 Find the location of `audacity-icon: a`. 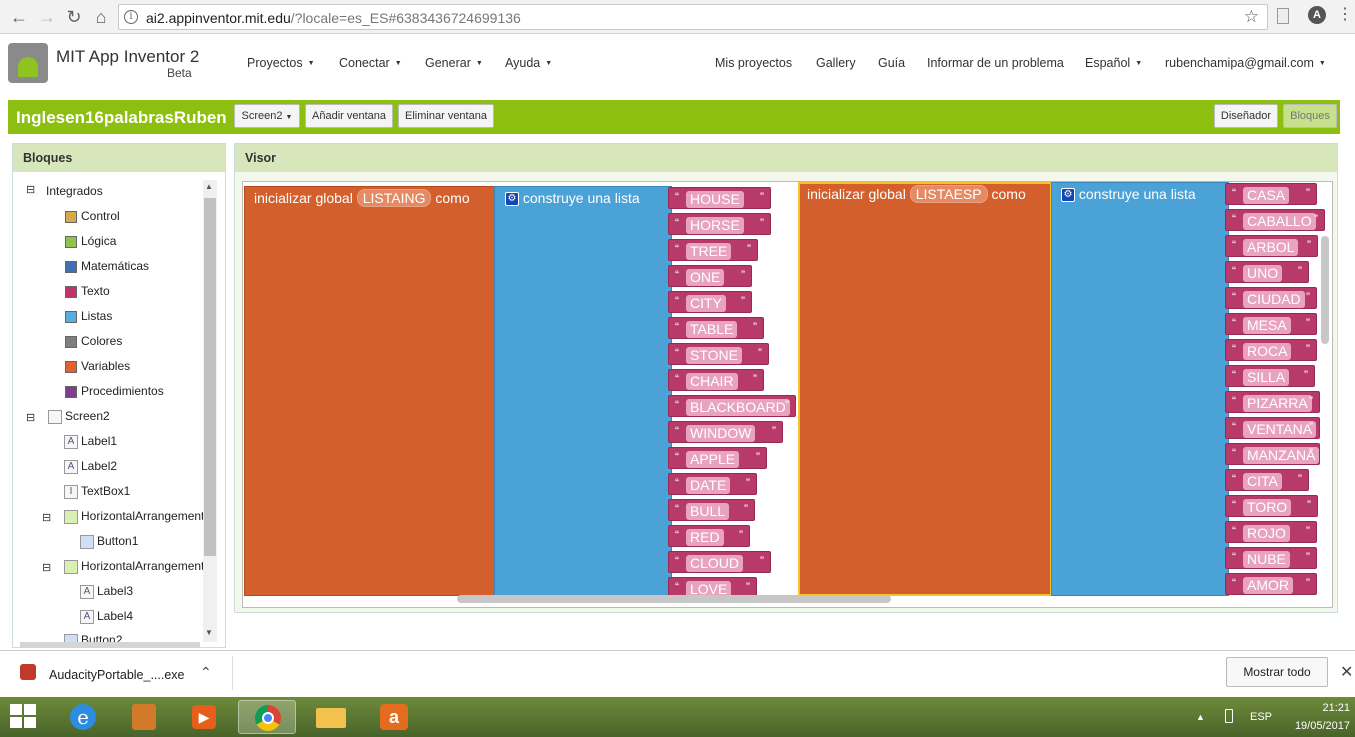

audacity-icon: a is located at coordinates (395, 717).